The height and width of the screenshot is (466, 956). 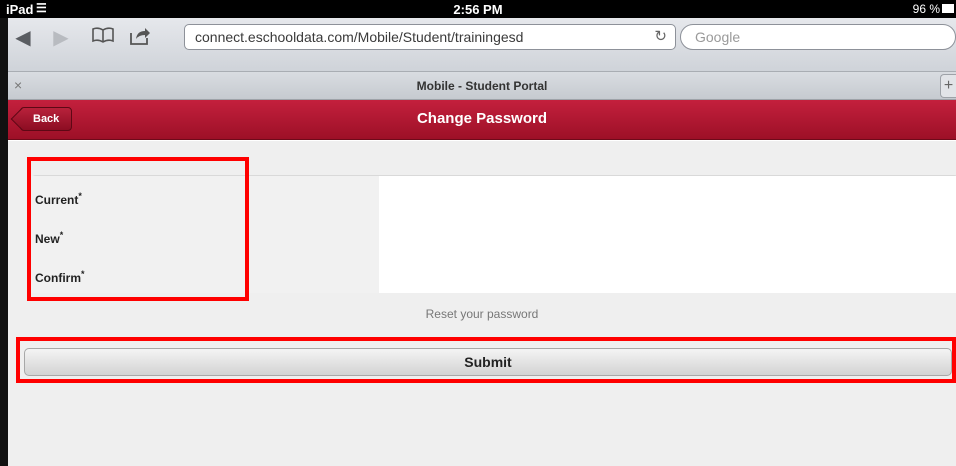 What do you see at coordinates (103, 38) in the screenshot?
I see `bookmarks-icon` at bounding box center [103, 38].